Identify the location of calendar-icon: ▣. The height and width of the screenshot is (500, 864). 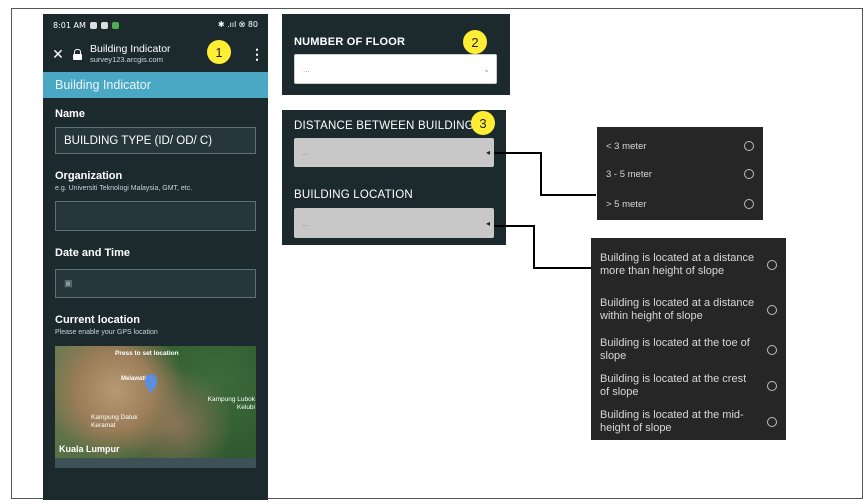
(68, 283).